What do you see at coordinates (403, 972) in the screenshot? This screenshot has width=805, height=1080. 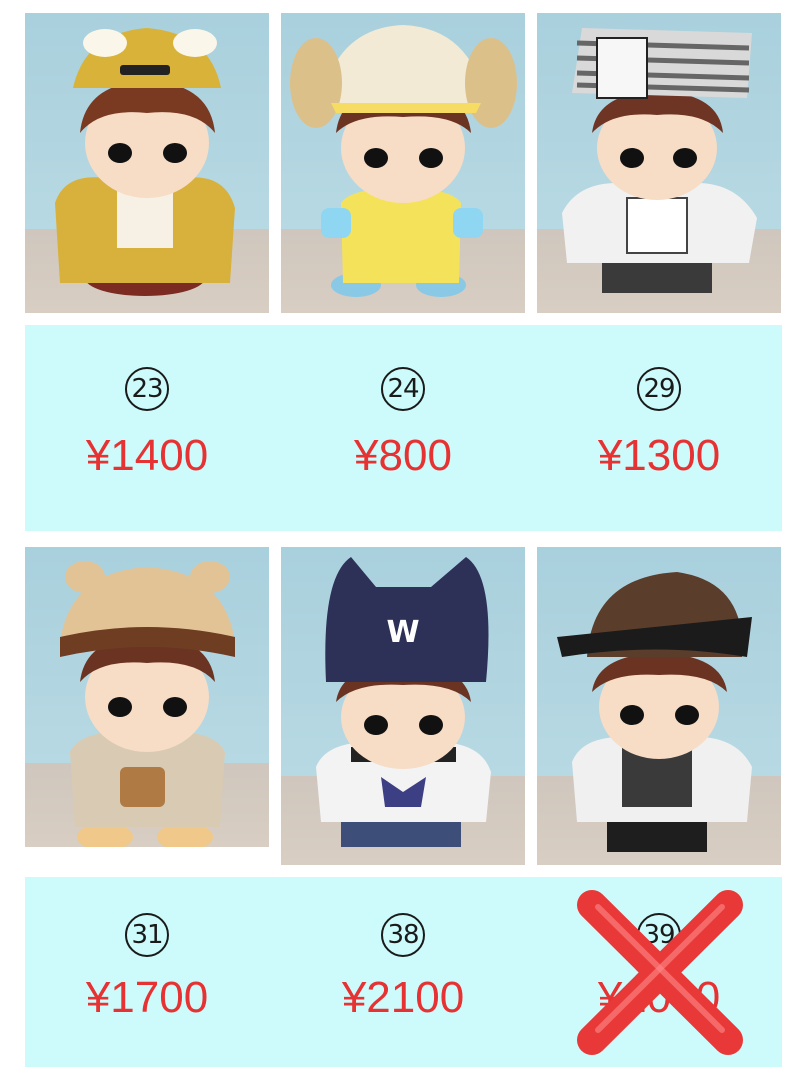 I see `item-cell-38: 38 ¥2100` at bounding box center [403, 972].